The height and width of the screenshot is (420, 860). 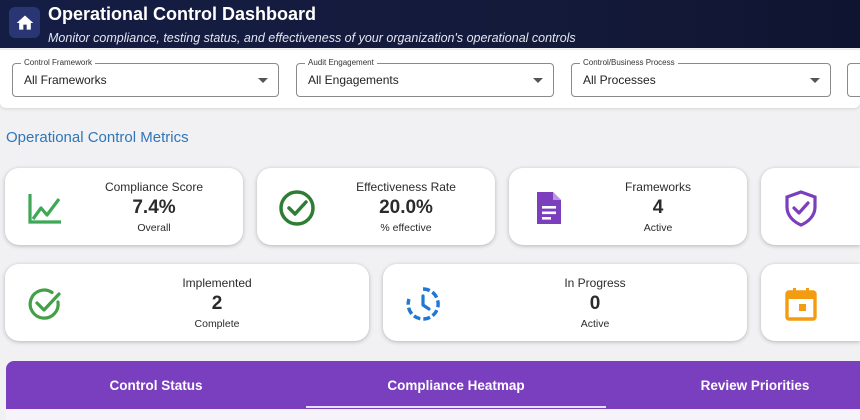 What do you see at coordinates (853, 80) in the screenshot?
I see `extra-filter-select` at bounding box center [853, 80].